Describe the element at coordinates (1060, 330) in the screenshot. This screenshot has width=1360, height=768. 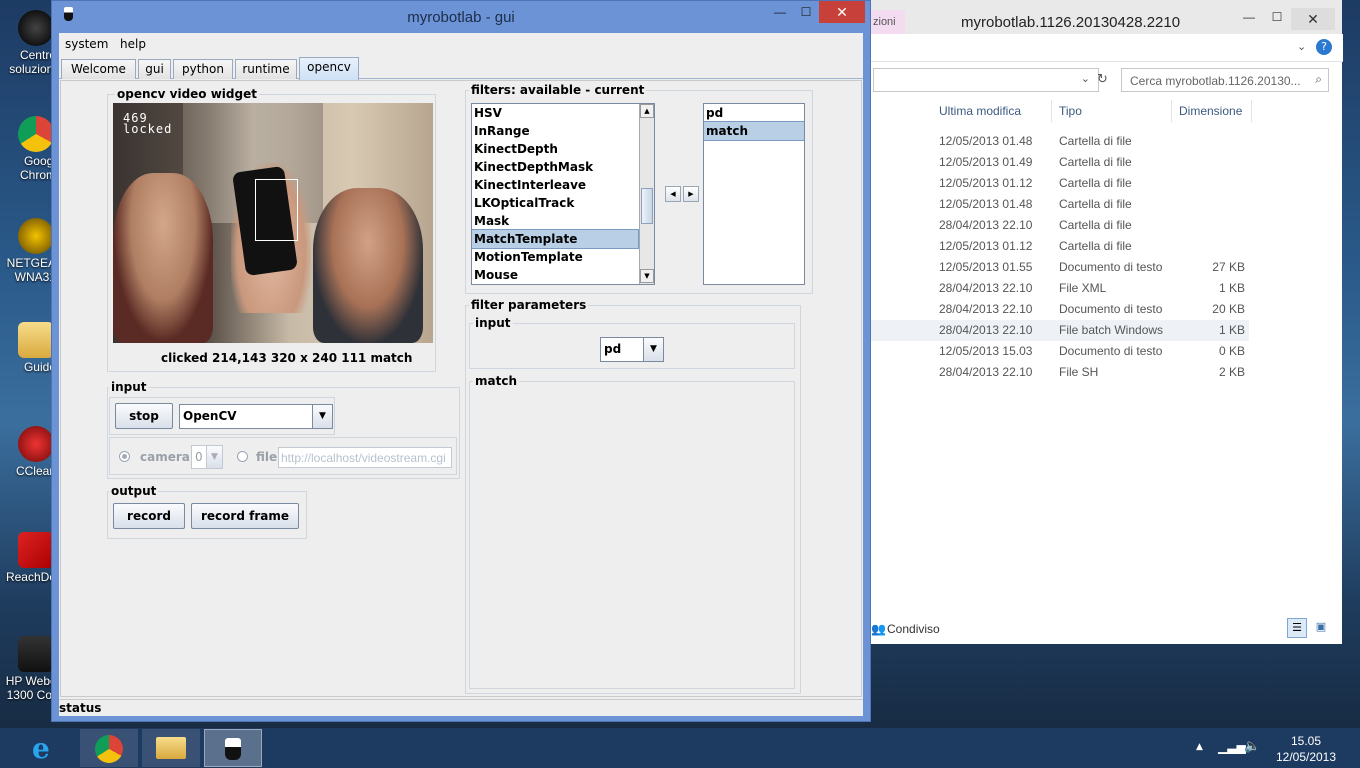
I see `file-row: 28/04/2013 22.10 File batch Windows 1 KB` at that location.